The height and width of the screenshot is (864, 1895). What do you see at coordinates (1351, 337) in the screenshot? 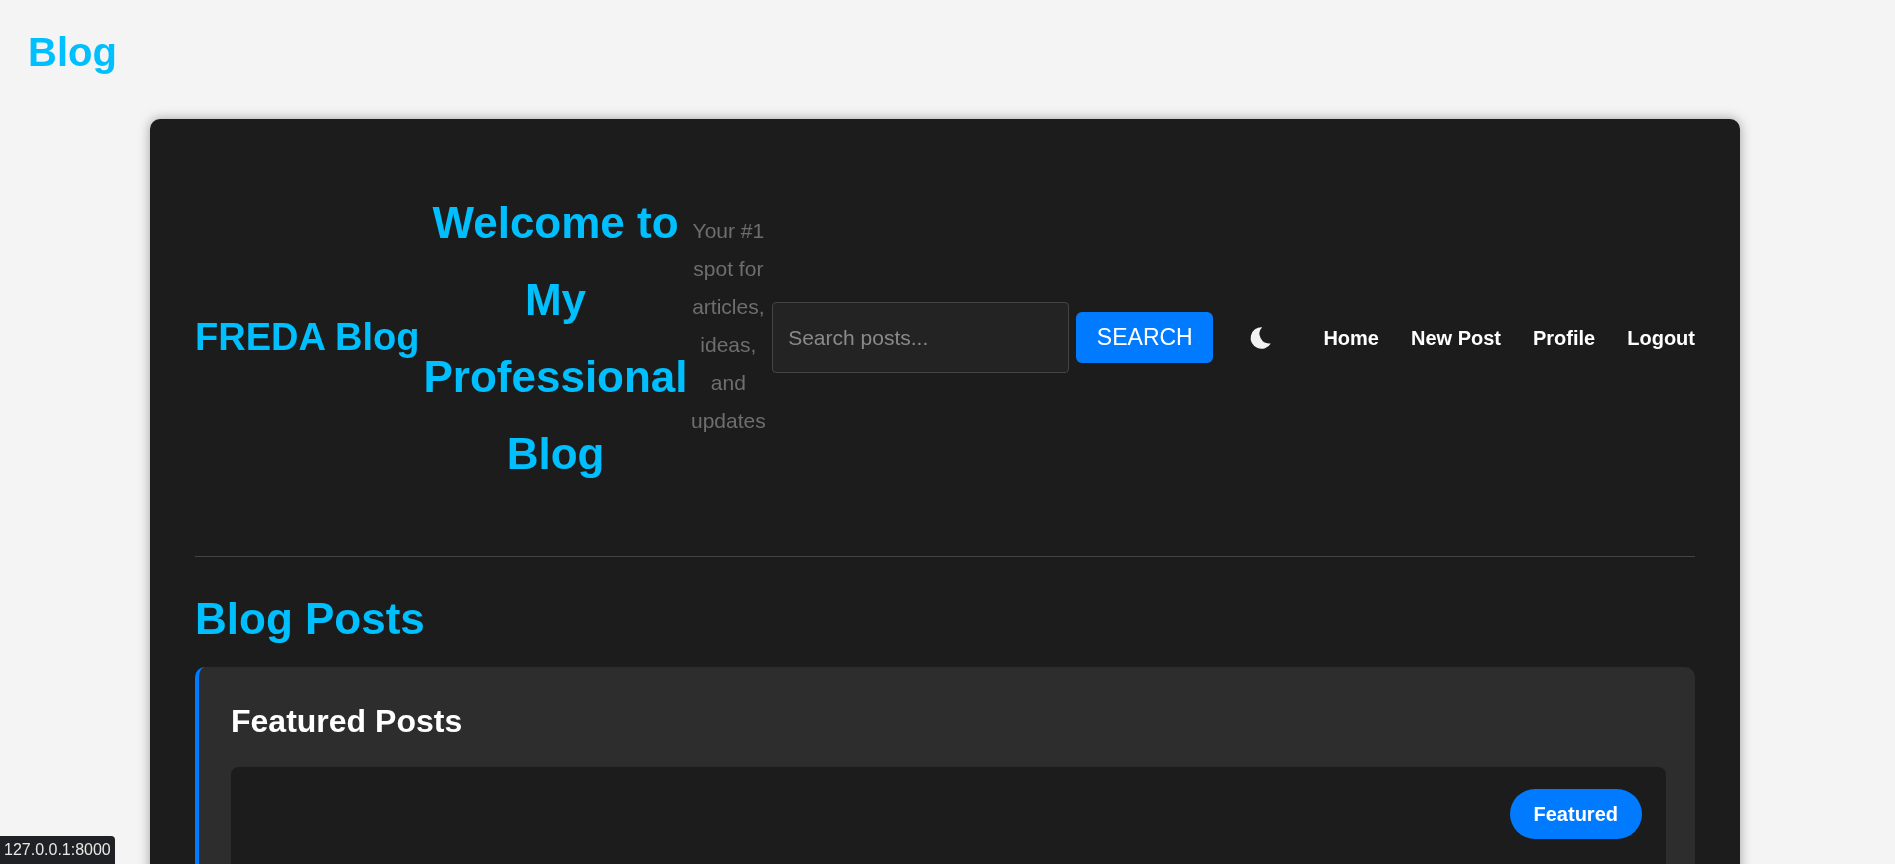
I see `nav-link: Home` at bounding box center [1351, 337].